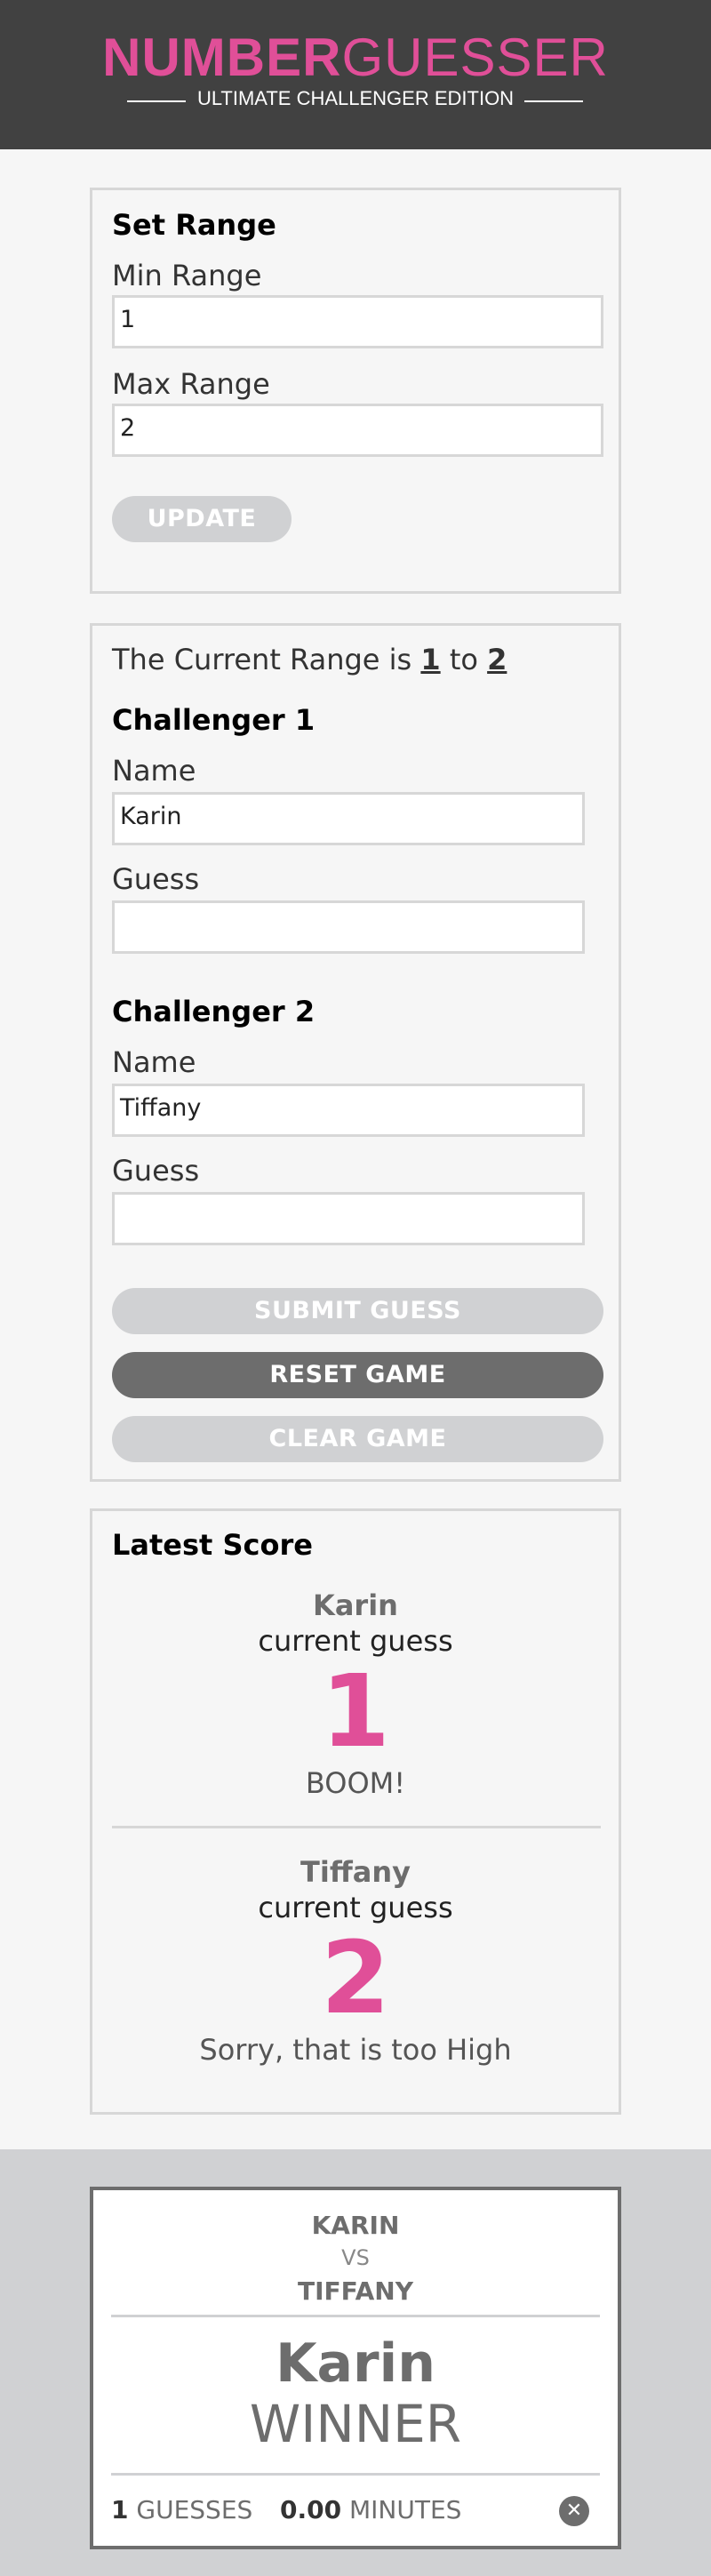 This screenshot has height=2576, width=711. Describe the element at coordinates (120, 2509) in the screenshot. I see `guesses-count: 1` at that location.